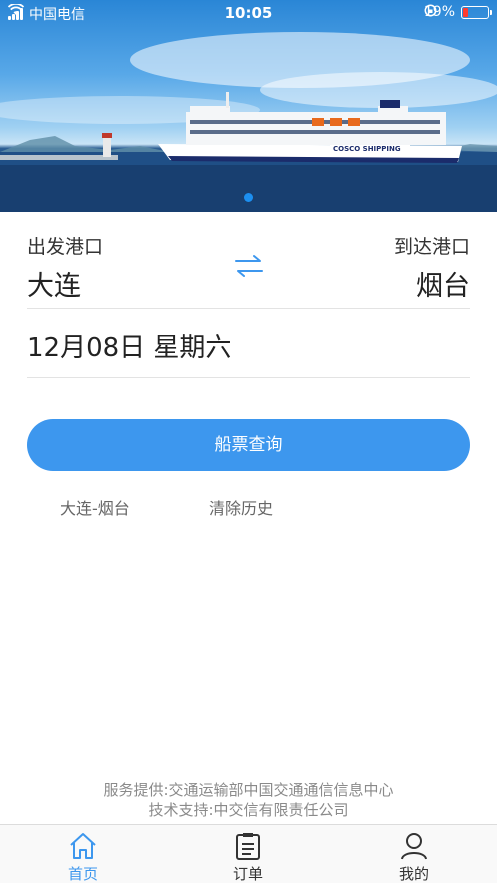 The height and width of the screenshot is (883, 497). What do you see at coordinates (82, 874) in the screenshot?
I see `tab-home-label: 首页` at bounding box center [82, 874].